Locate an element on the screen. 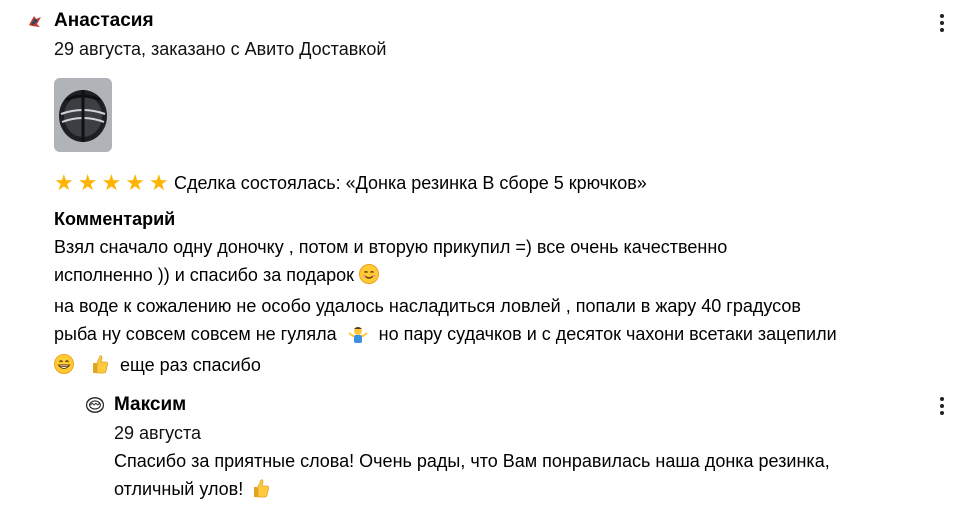  comment-line: исполненно )) и спасибо за подарок is located at coordinates (504, 276).